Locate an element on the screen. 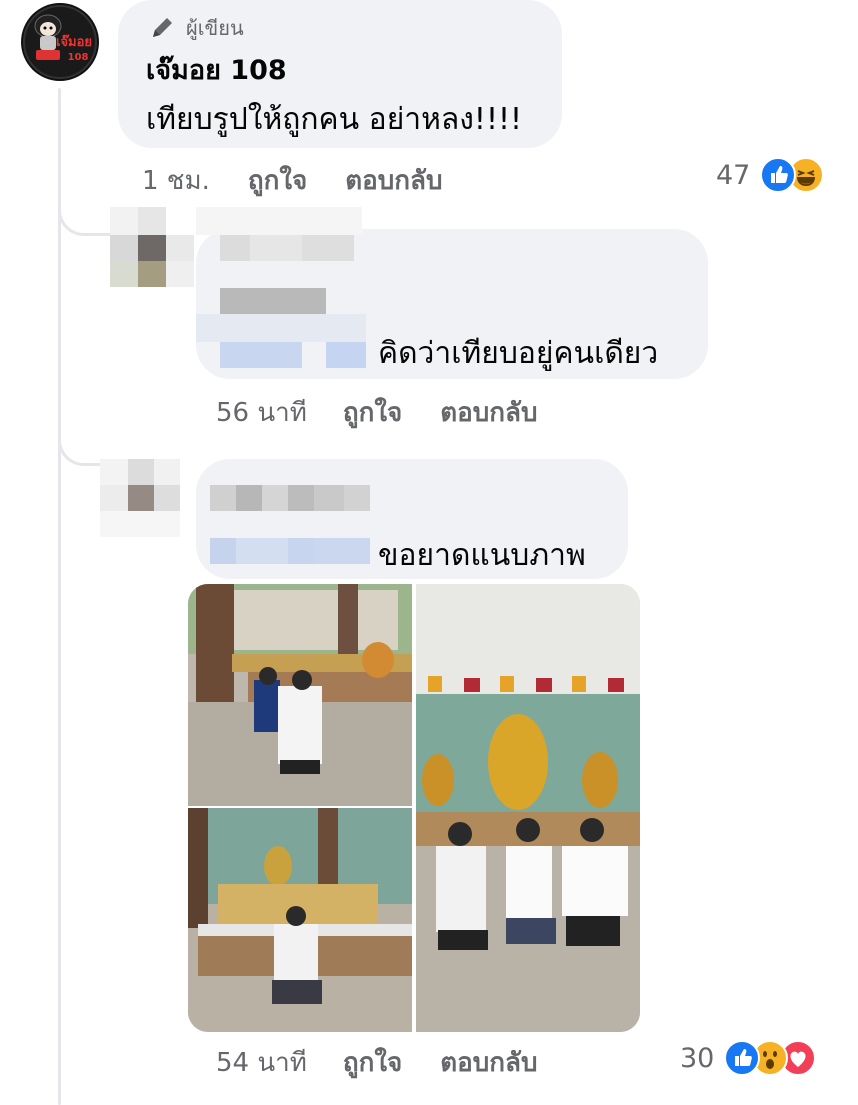 This screenshot has width=858, height=1105. reply-actions: 54 นาที ถูกใจ ตอบกลับ is located at coordinates (376, 1062).